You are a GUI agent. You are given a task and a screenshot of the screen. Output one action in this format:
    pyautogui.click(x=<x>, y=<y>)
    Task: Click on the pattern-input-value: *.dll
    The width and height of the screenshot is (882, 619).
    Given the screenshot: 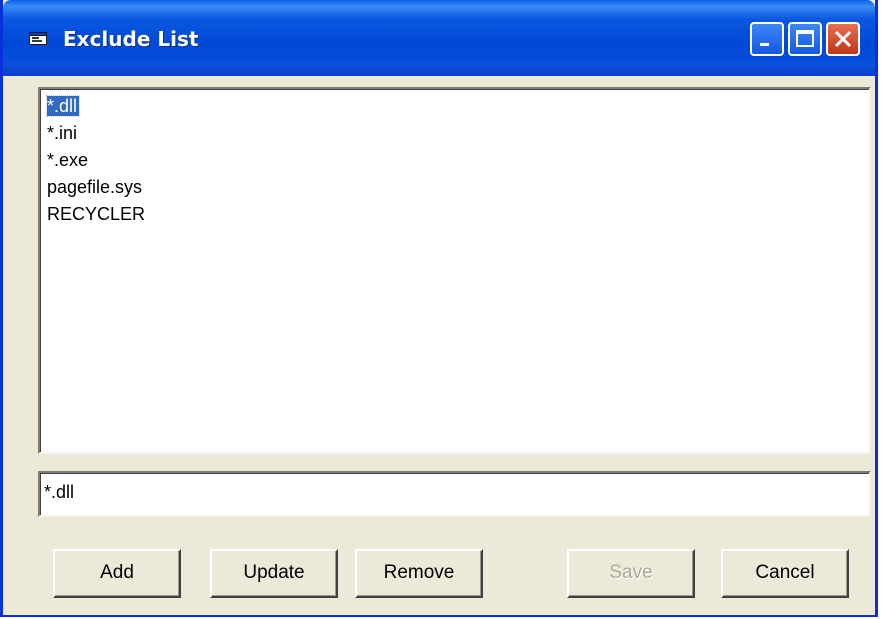 What is the action you would take?
    pyautogui.click(x=59, y=492)
    